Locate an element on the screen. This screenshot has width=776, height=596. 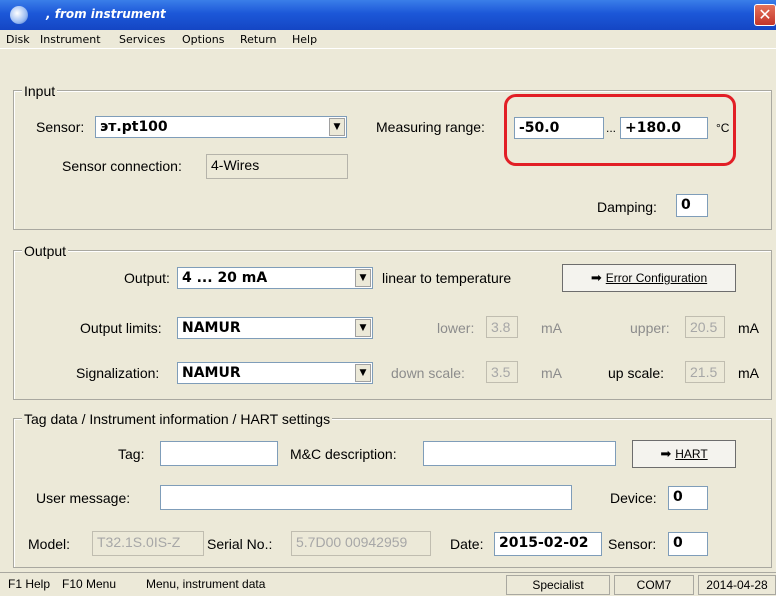
signalization-value: NAMUR is located at coordinates (211, 373).